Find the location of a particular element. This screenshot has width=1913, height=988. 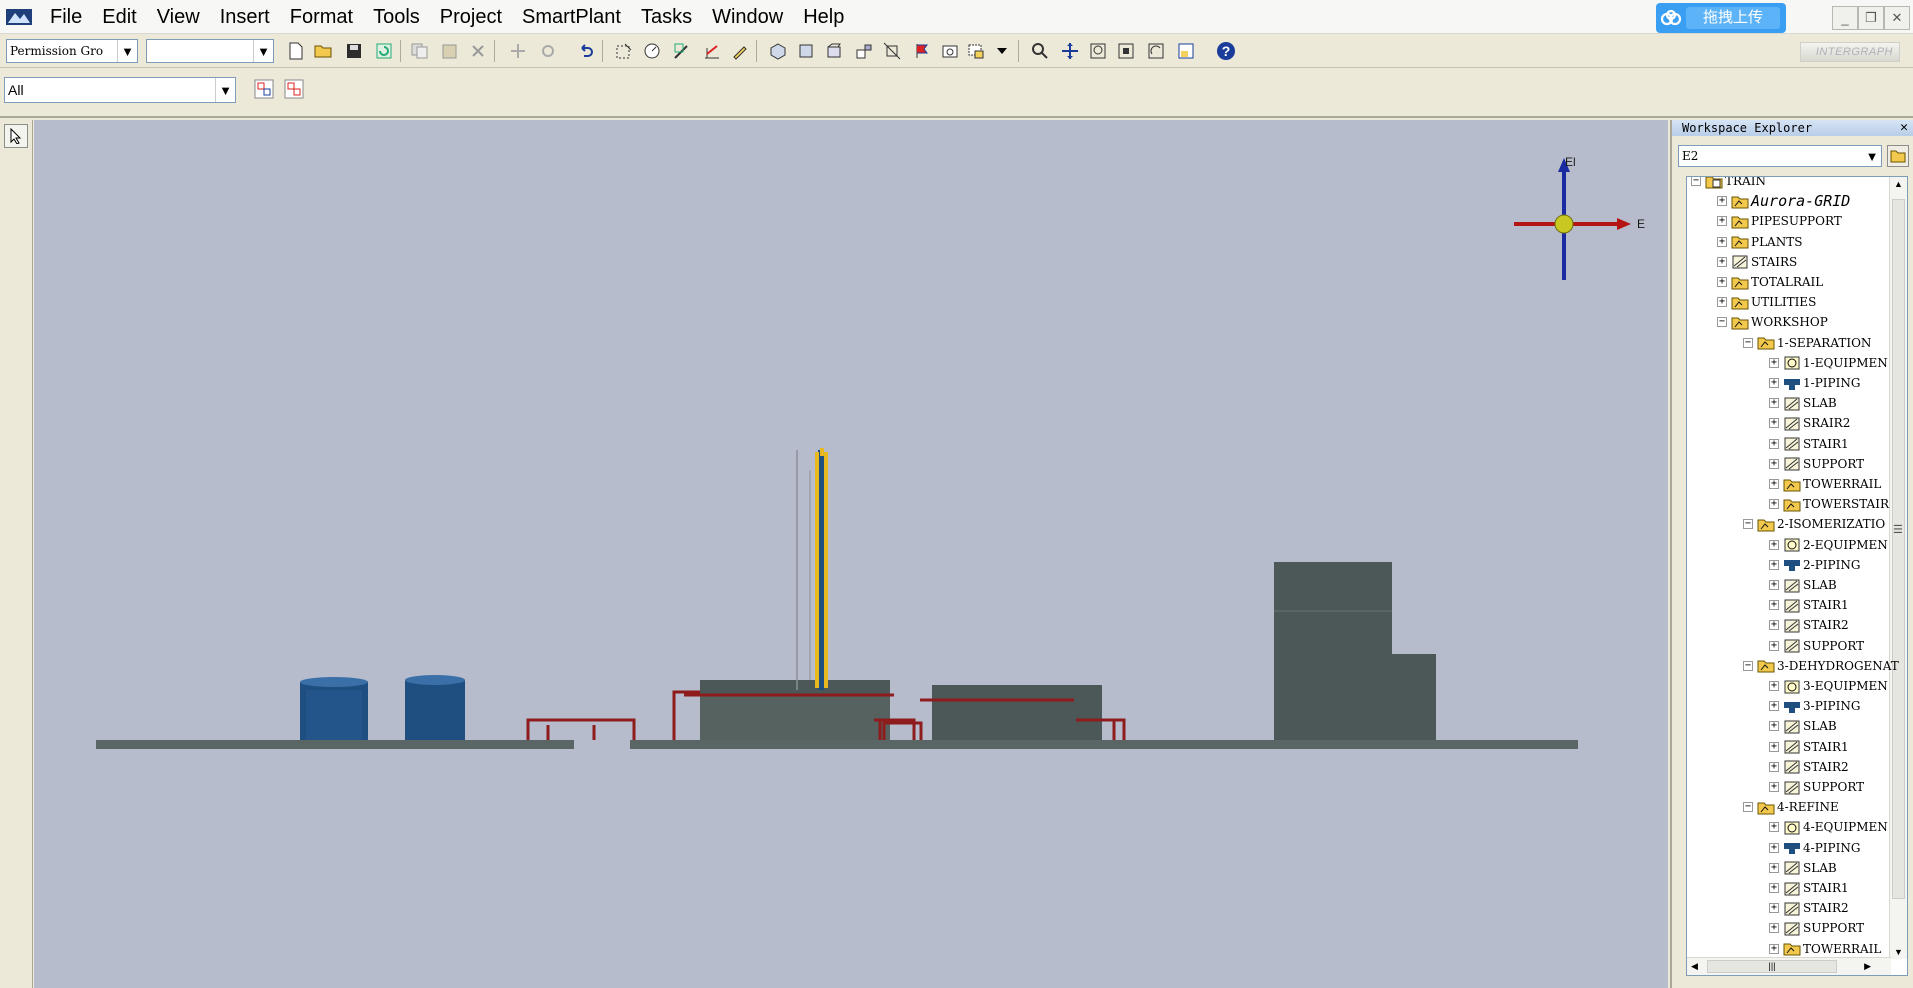

fit-icon is located at coordinates (1126, 51).